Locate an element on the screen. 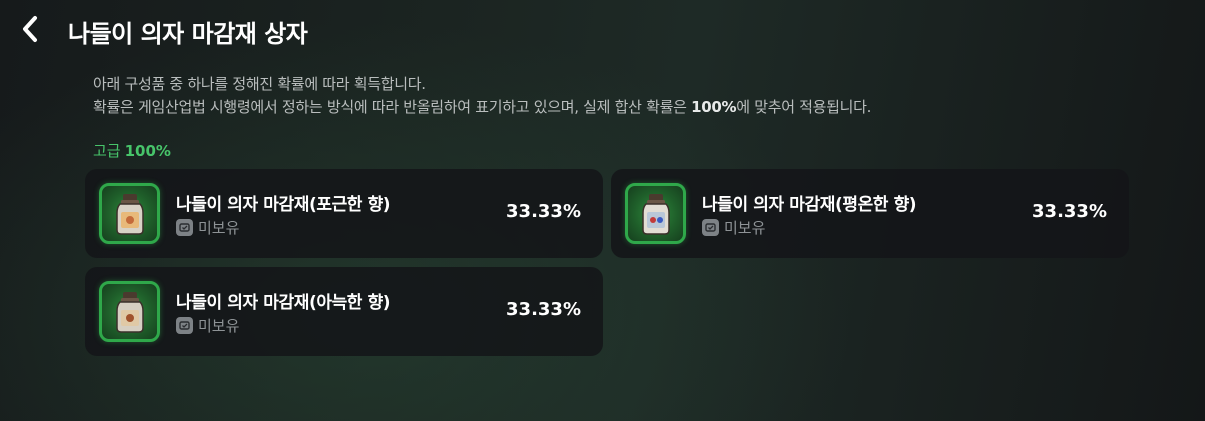  grade-total: 100% is located at coordinates (147, 151).